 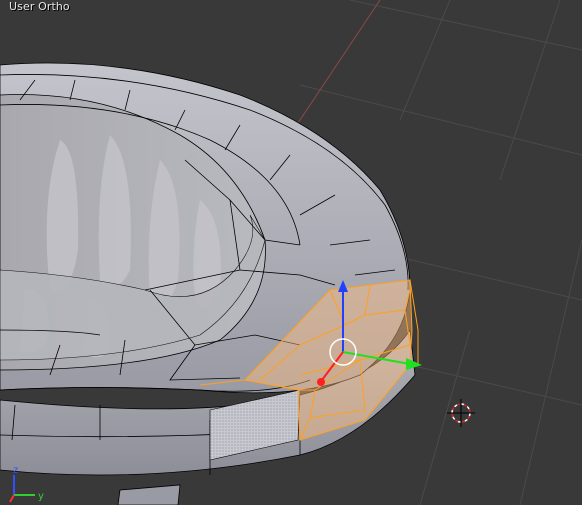 What do you see at coordinates (149, 494) in the screenshot?
I see `mesh-foot` at bounding box center [149, 494].